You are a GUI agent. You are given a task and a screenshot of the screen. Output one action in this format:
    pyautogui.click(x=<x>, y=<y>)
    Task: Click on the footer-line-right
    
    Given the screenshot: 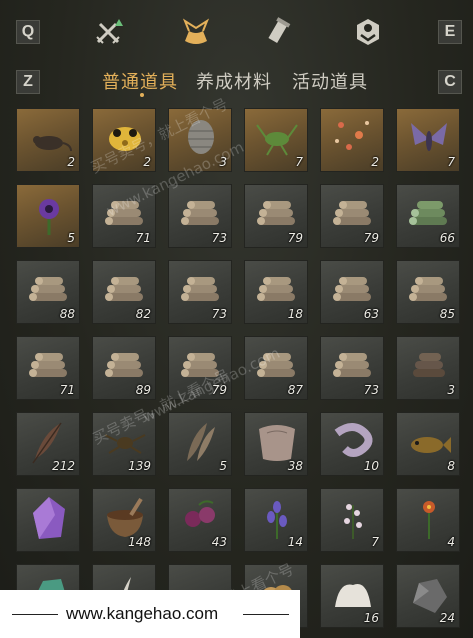 What is the action you would take?
    pyautogui.click(x=266, y=614)
    